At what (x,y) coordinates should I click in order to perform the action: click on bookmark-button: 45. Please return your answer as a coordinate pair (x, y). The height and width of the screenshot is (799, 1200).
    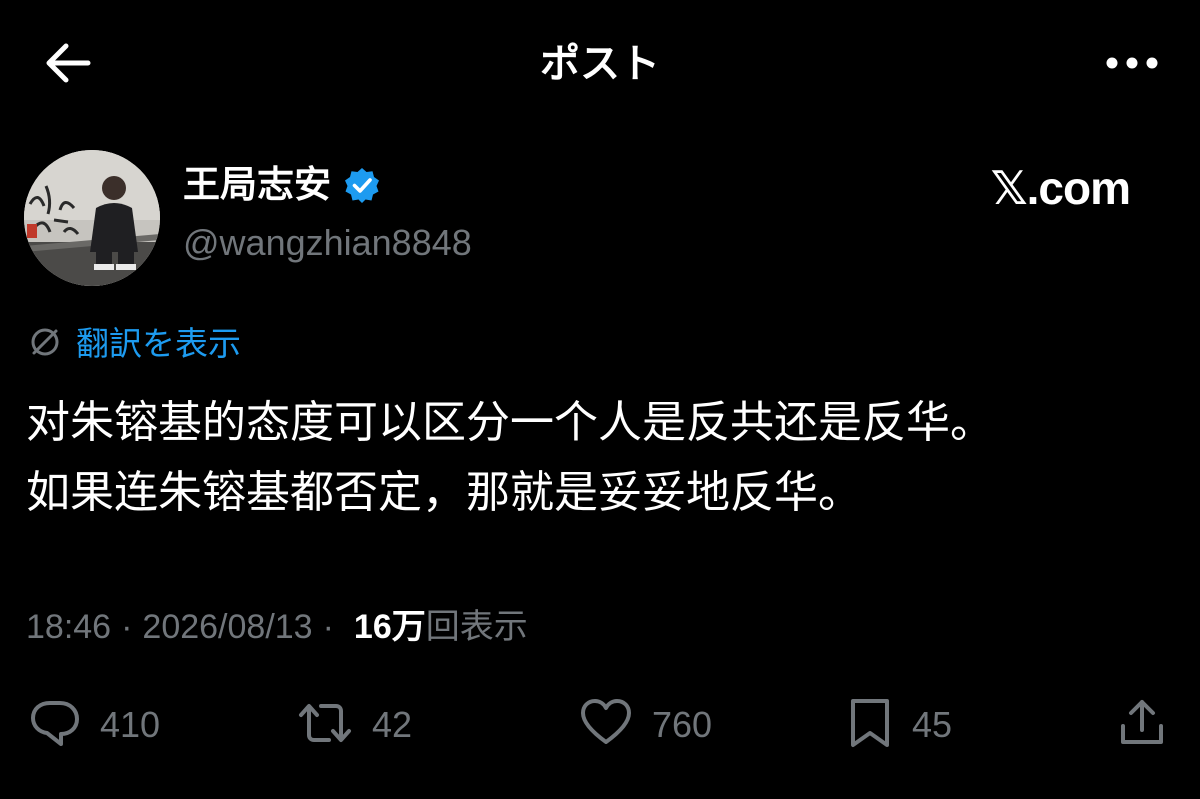
    Looking at the image, I should click on (899, 725).